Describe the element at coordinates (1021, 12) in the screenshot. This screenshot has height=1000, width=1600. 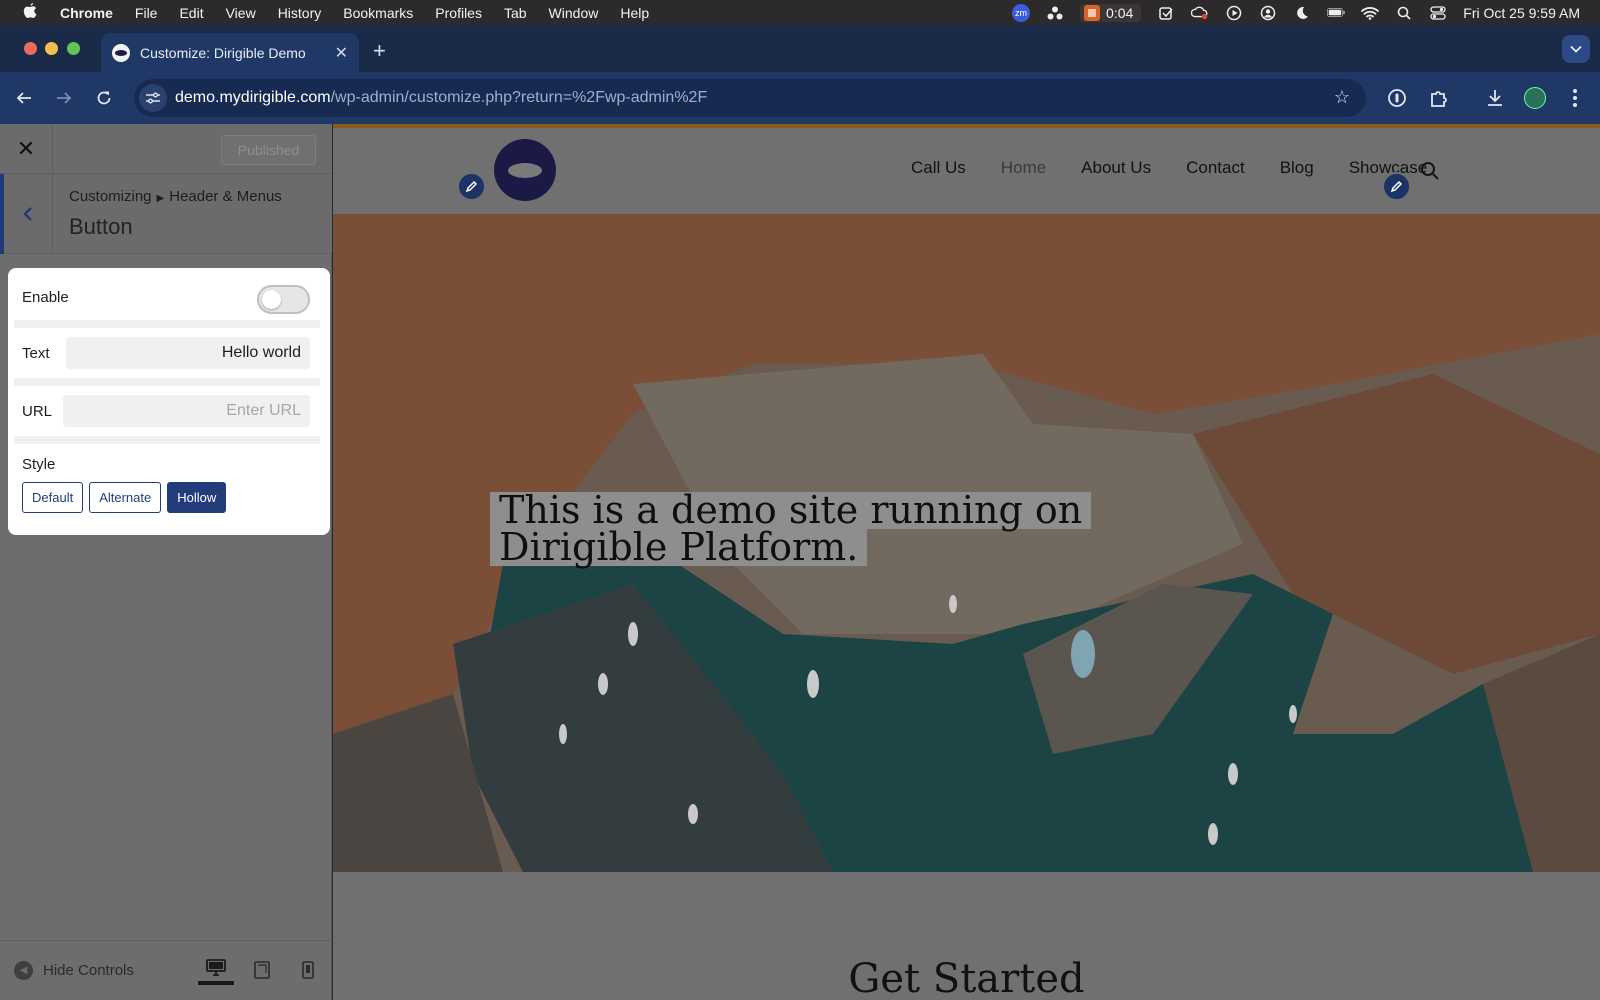
I see `zoom-status-icon: zm` at that location.